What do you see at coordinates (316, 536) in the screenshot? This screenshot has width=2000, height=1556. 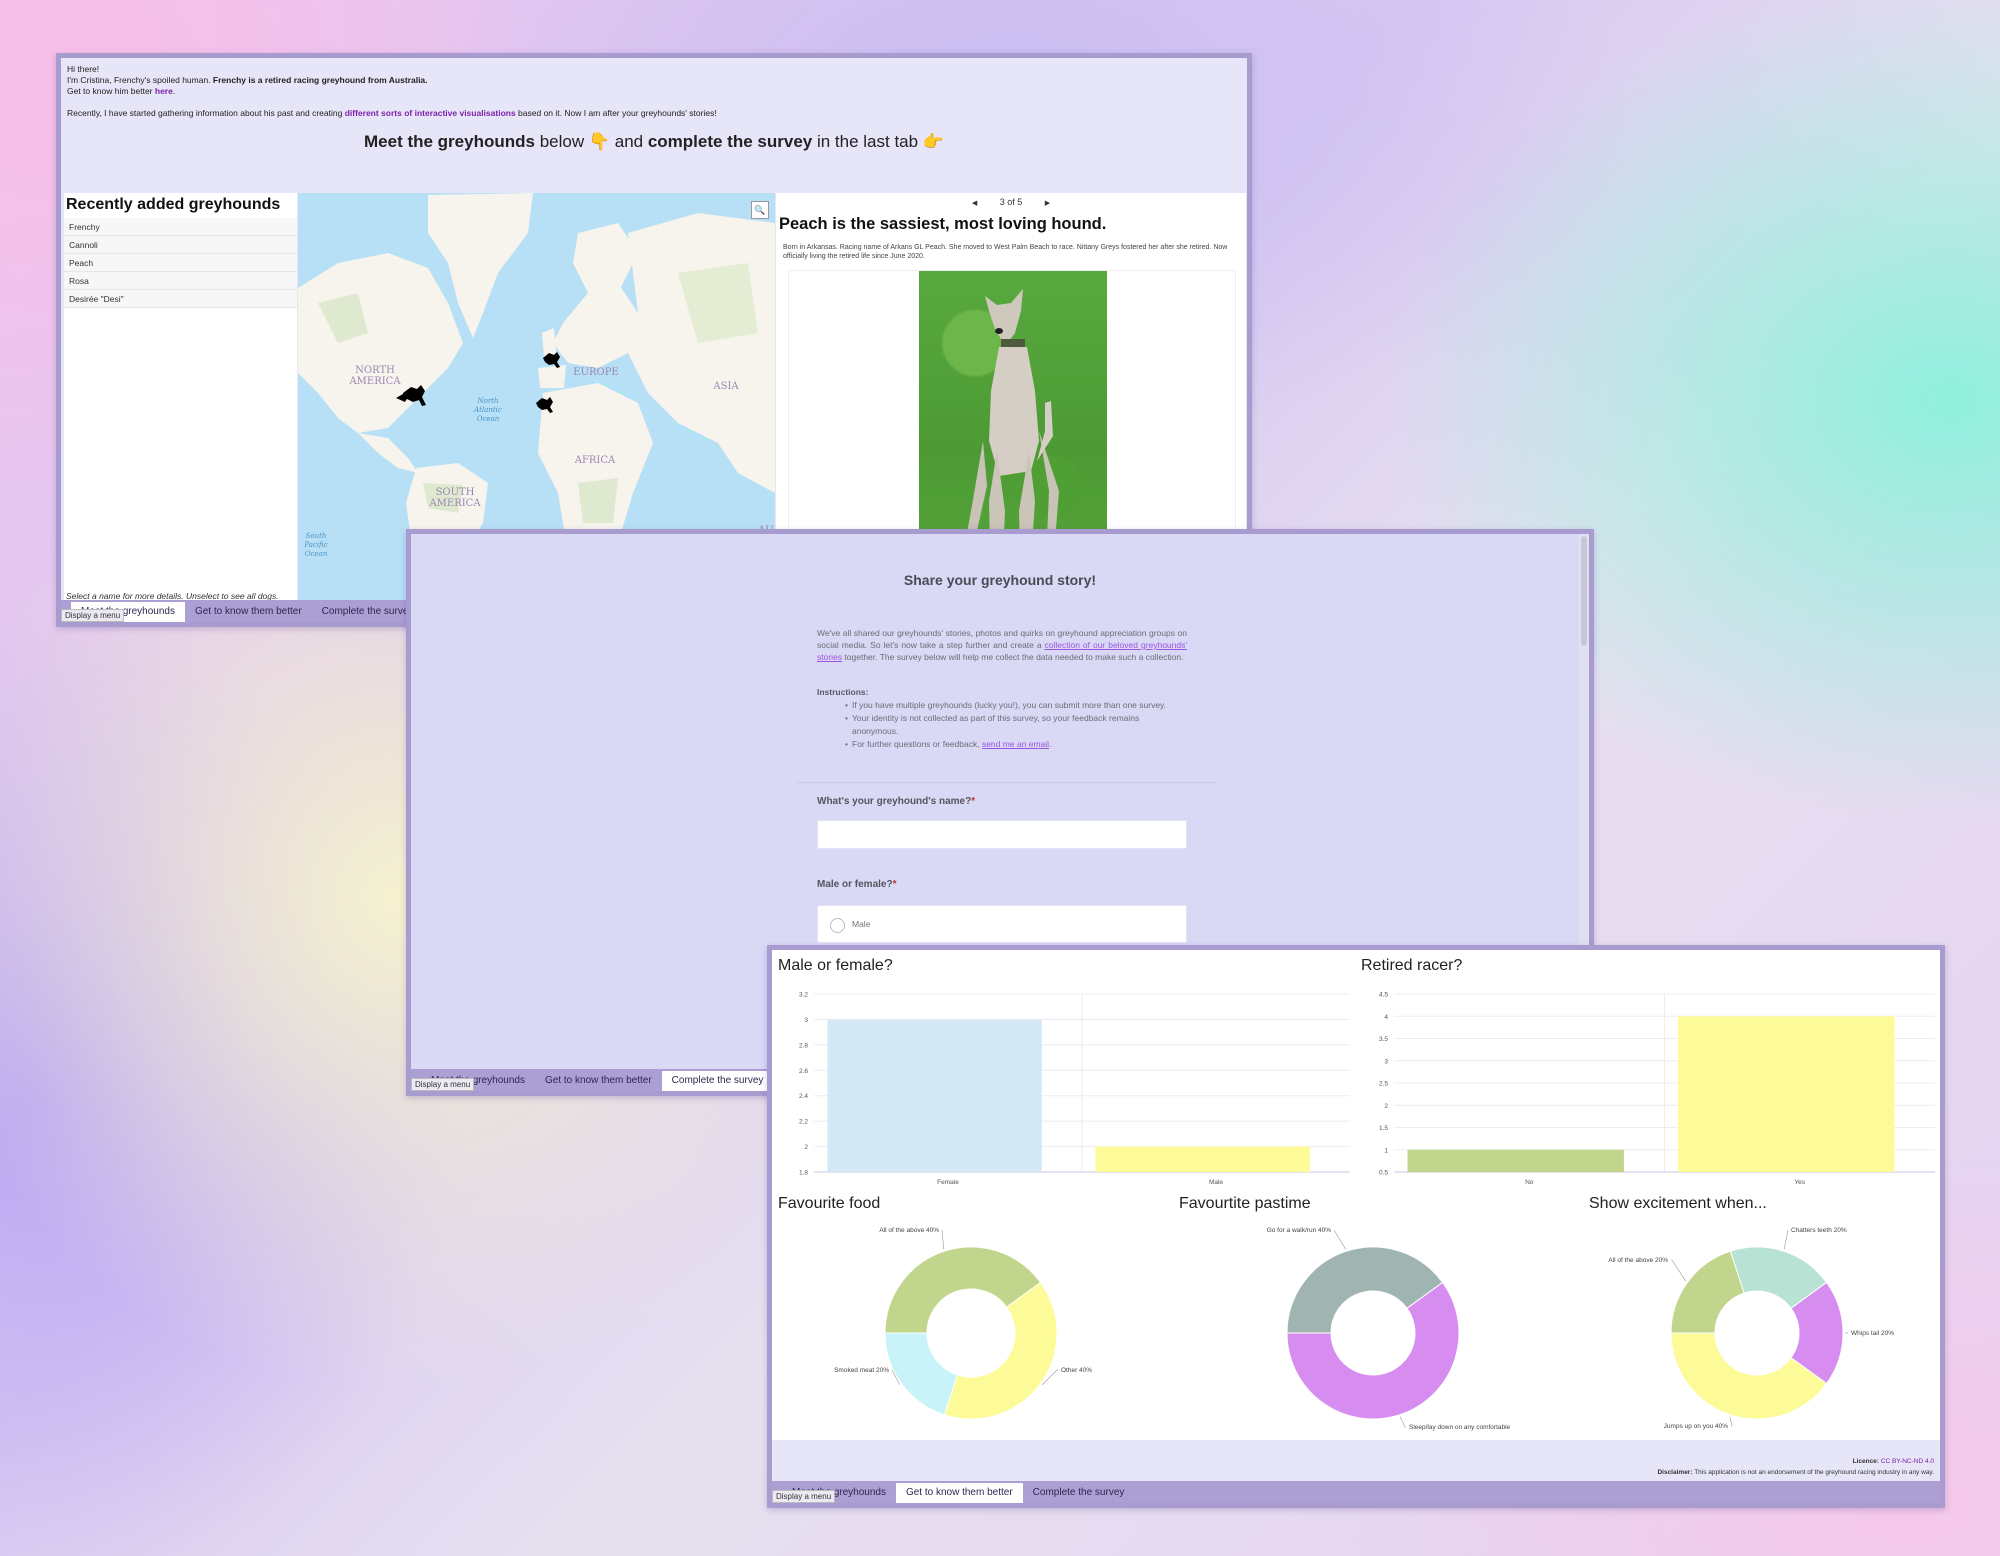 I see `ocean-label: South` at bounding box center [316, 536].